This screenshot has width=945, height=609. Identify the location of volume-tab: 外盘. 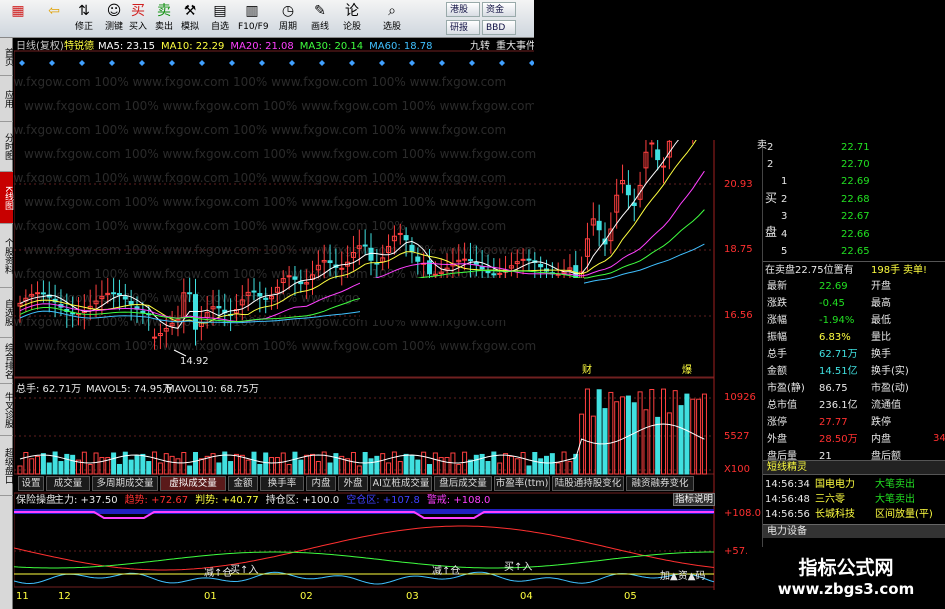
(353, 483).